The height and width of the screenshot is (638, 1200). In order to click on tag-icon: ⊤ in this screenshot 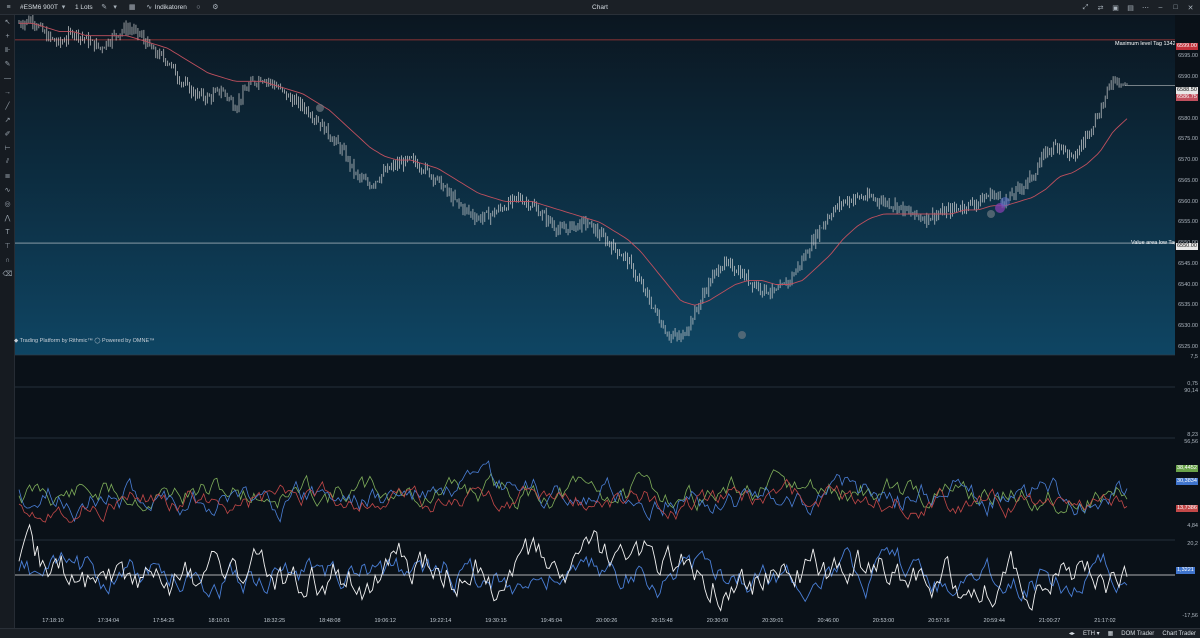, I will do `click(7, 246)`.